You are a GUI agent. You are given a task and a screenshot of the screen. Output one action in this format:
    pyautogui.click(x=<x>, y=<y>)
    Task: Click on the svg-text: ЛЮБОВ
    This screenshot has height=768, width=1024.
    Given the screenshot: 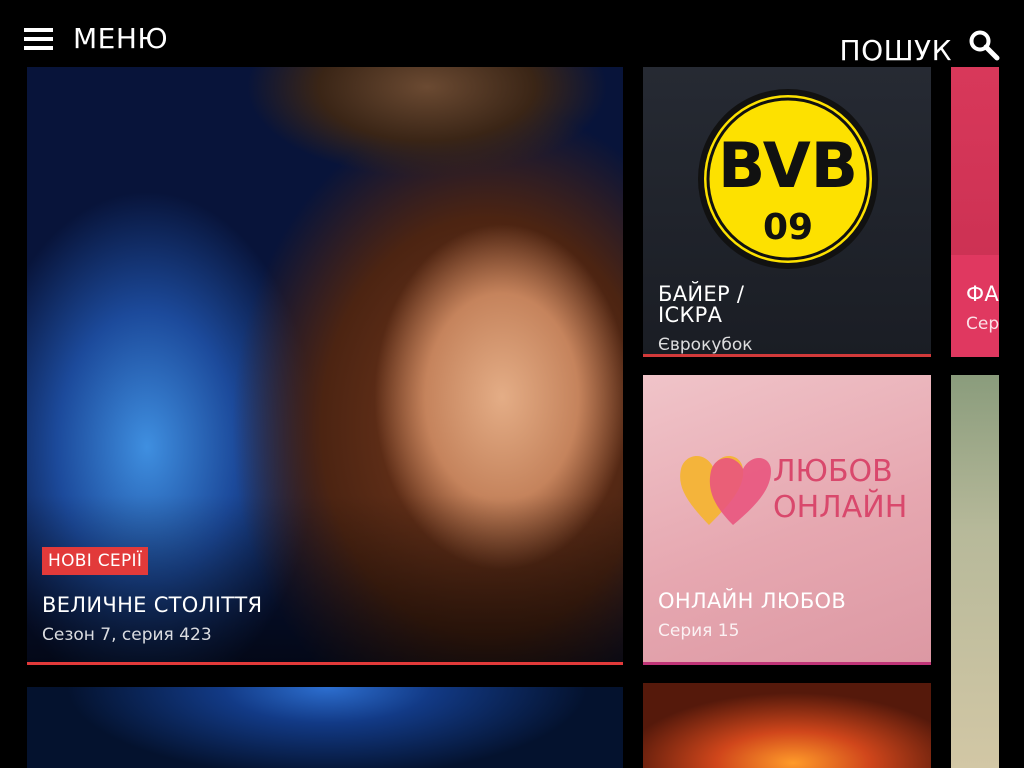 What is the action you would take?
    pyautogui.click(x=833, y=471)
    